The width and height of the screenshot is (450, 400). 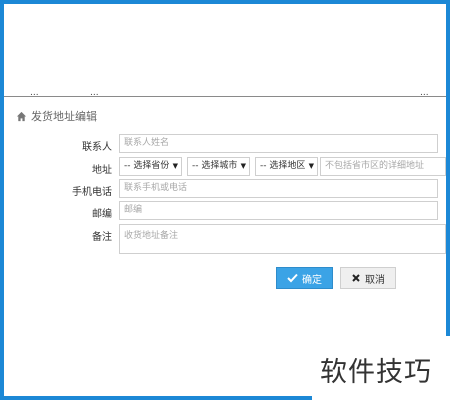 I want to click on province-select: -- 选择省份 ▼, so click(x=150, y=166).